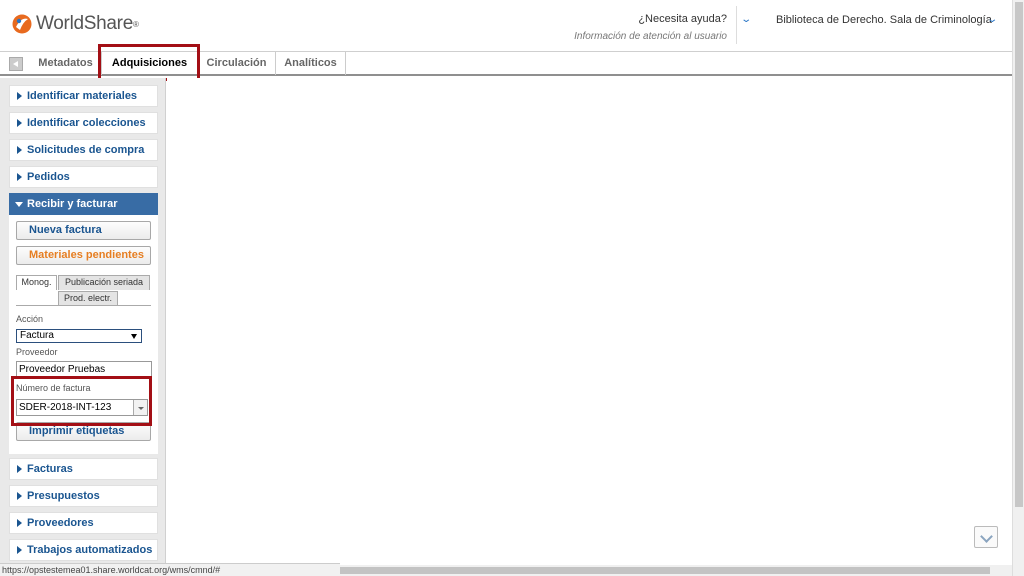 The height and width of the screenshot is (576, 1024). I want to click on vendor-input: Proveedor Pruebas, so click(84, 369).